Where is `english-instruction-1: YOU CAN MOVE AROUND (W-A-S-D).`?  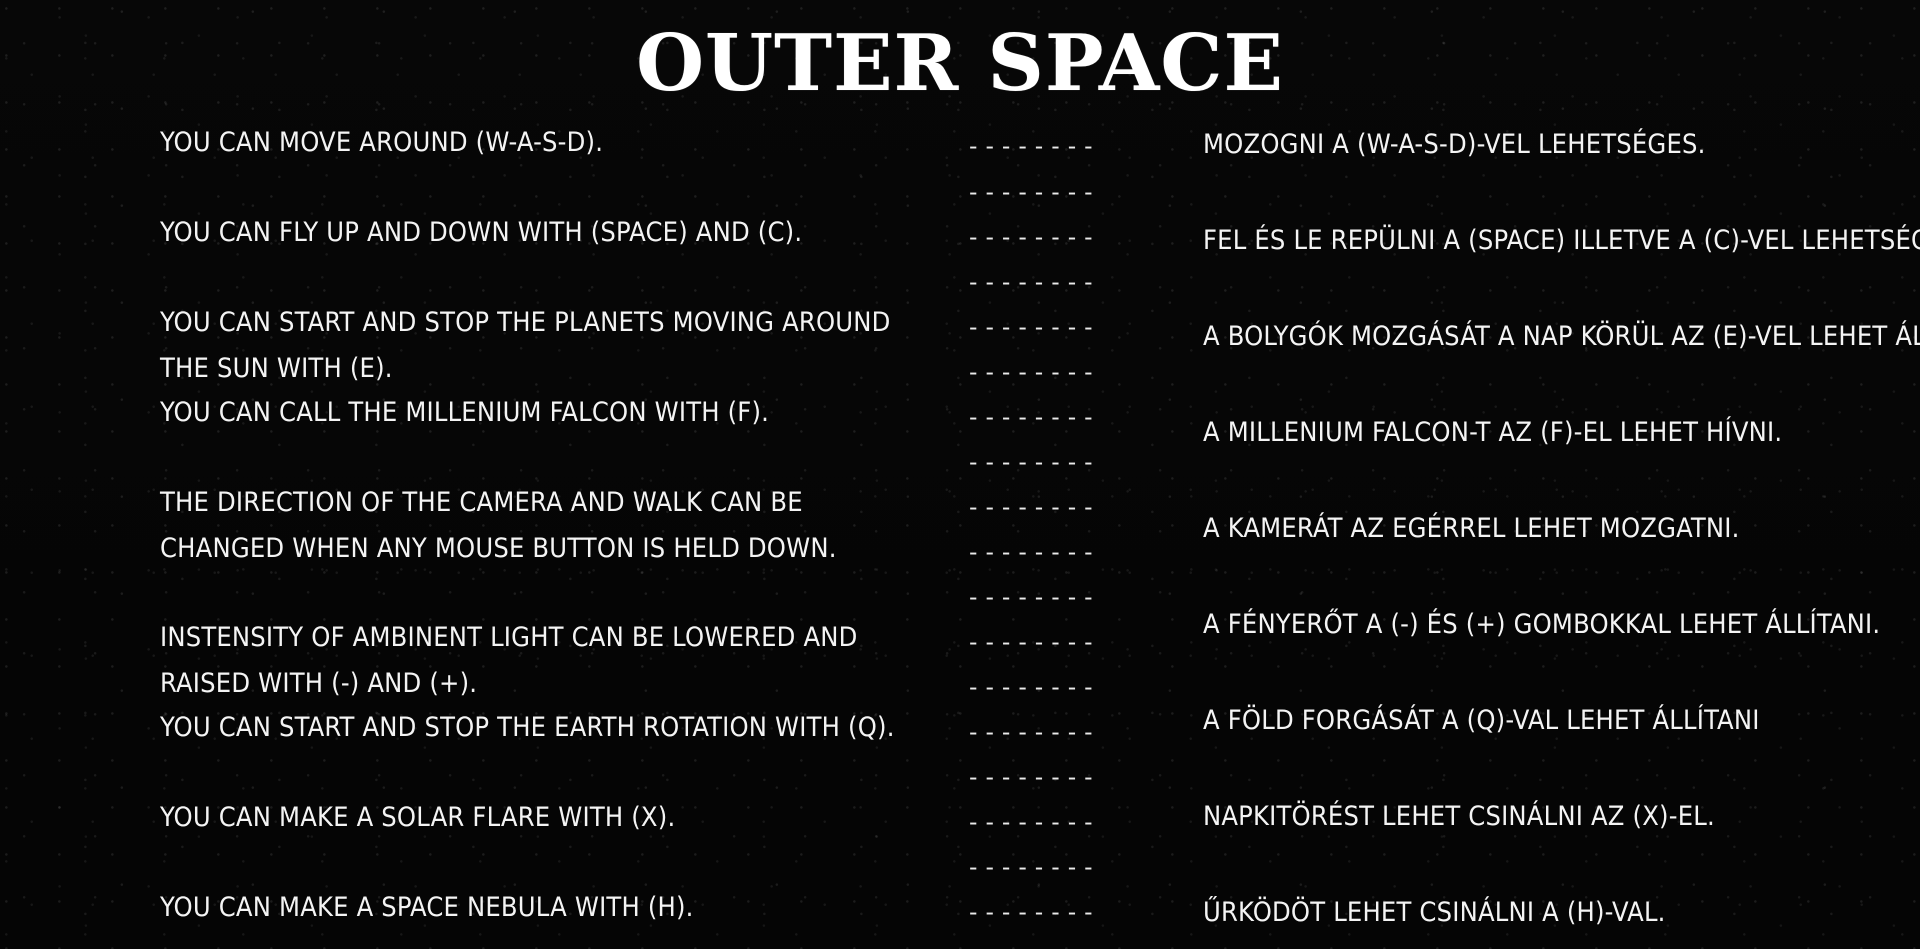 english-instruction-1: YOU CAN MOVE AROUND (W-A-S-D). is located at coordinates (382, 142).